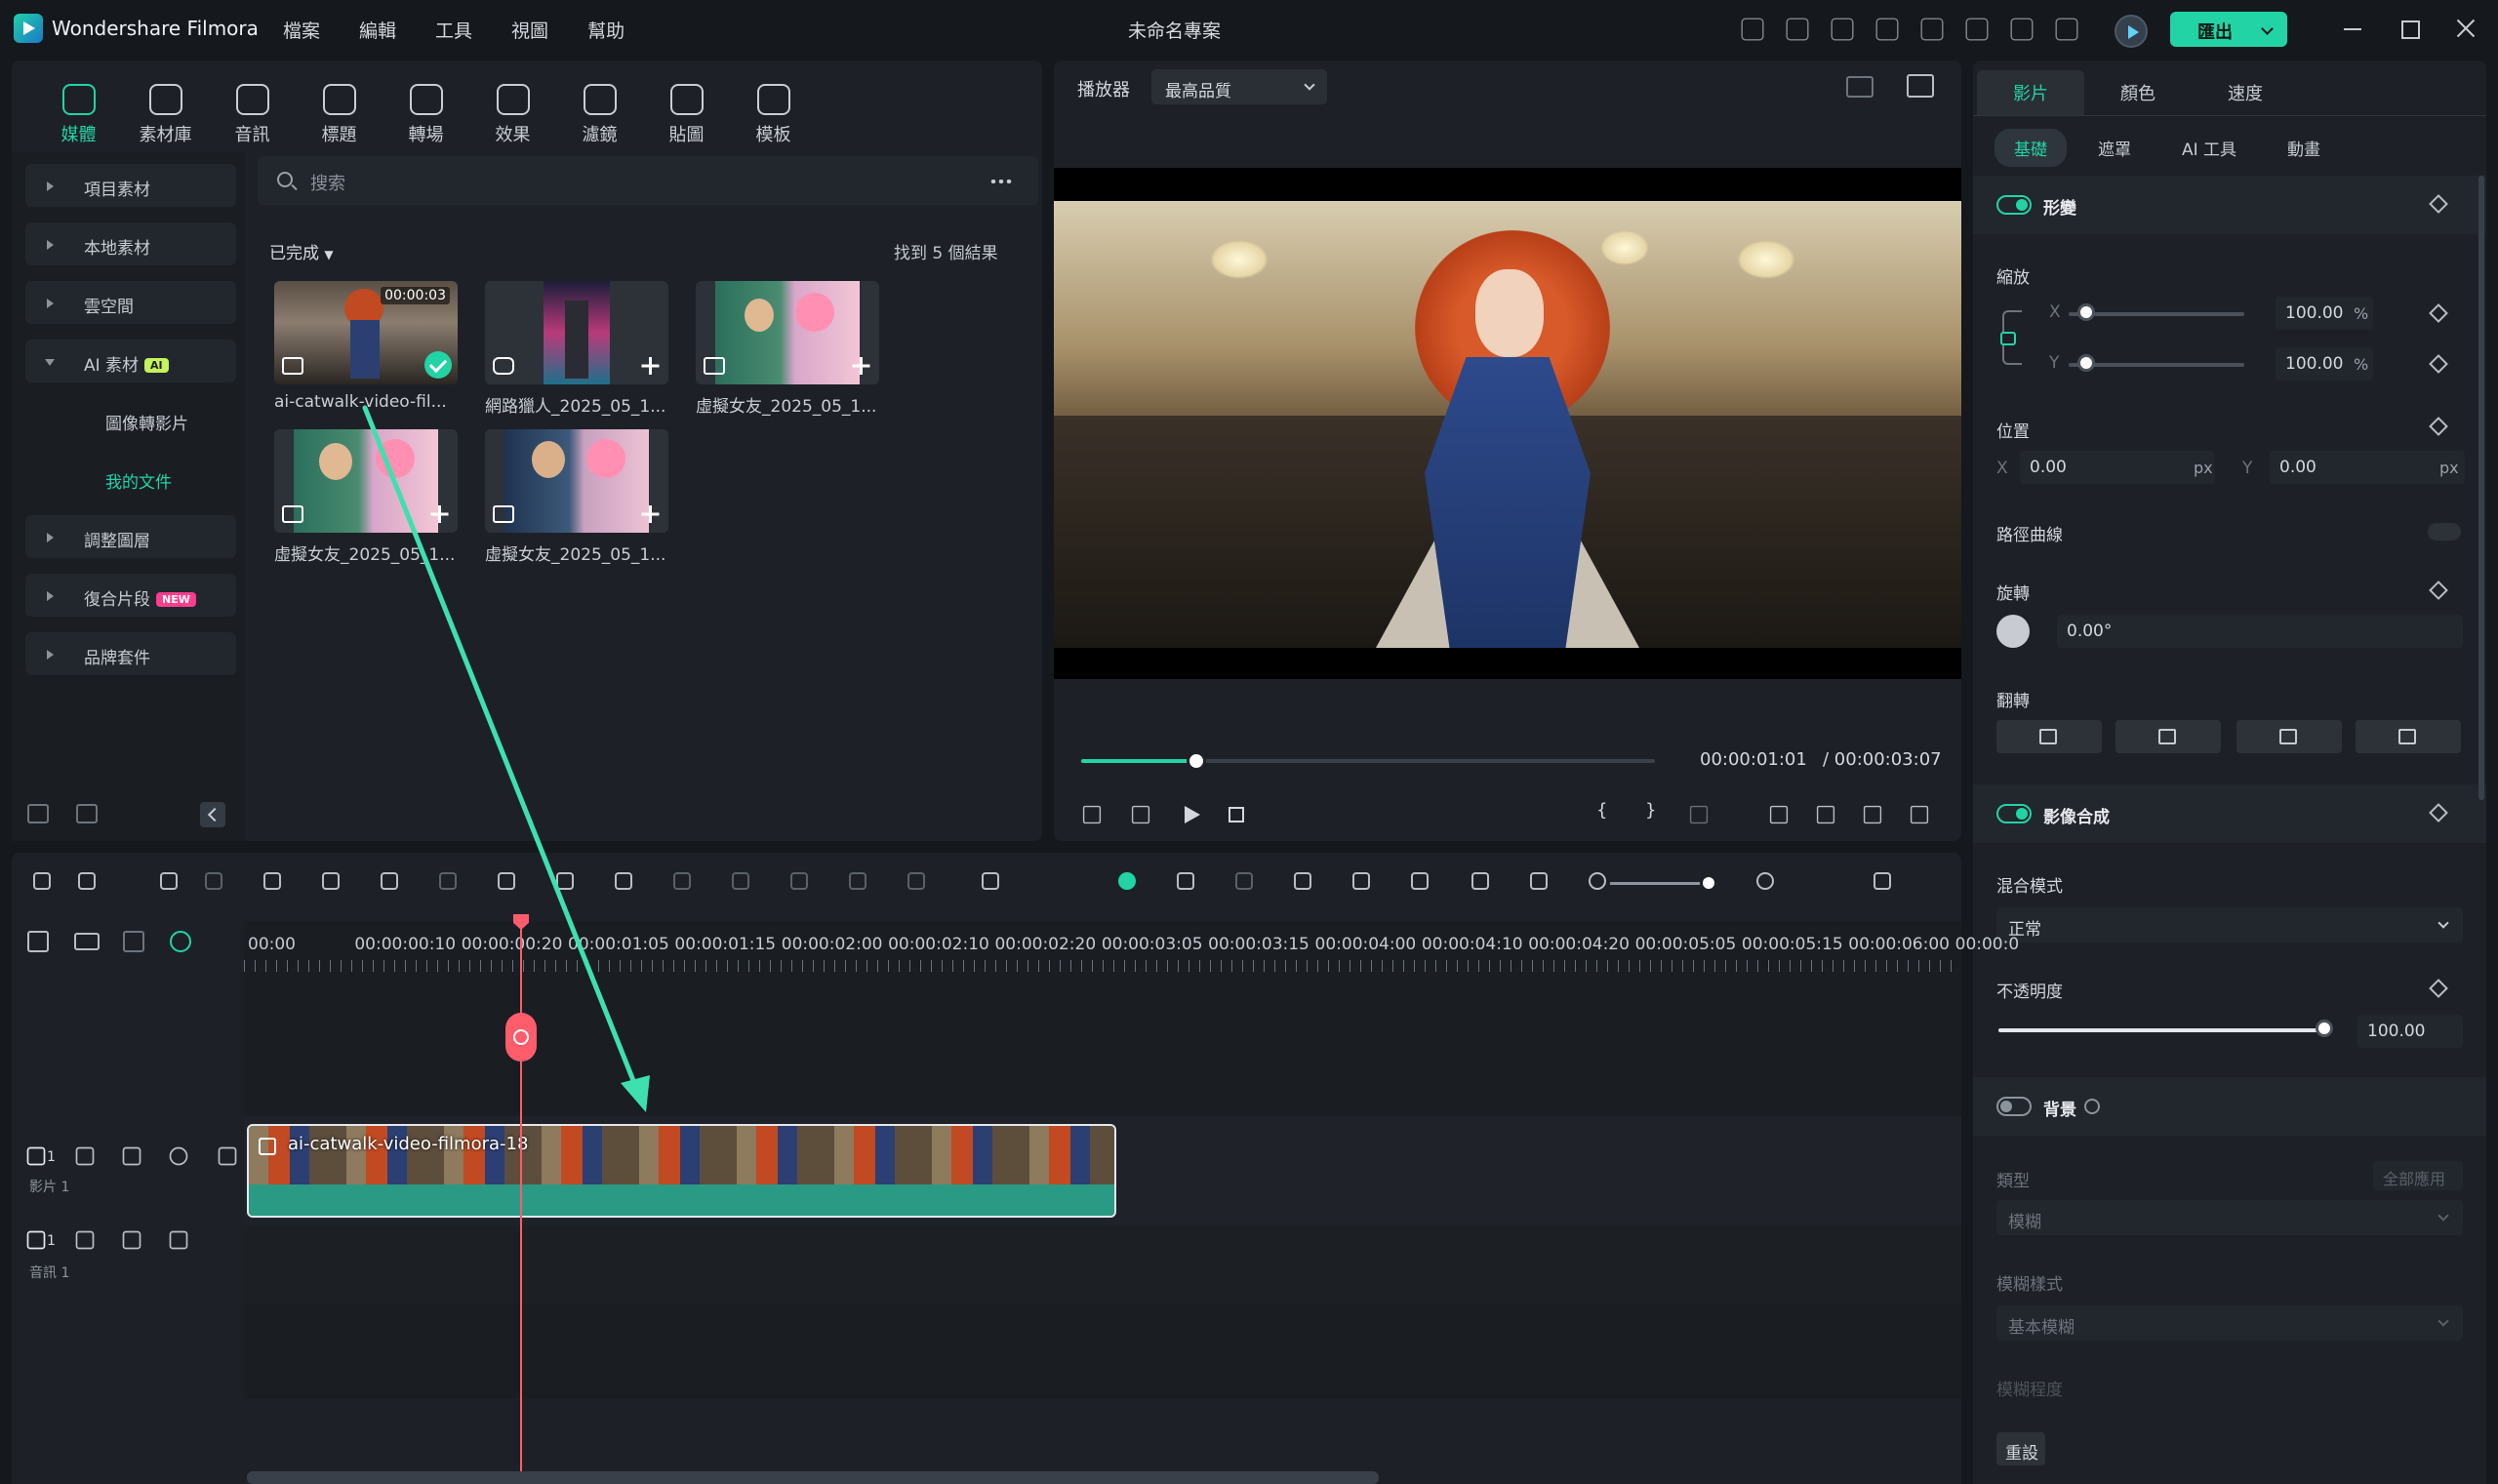  I want to click on tab-speed: 速度, so click(2245, 92).